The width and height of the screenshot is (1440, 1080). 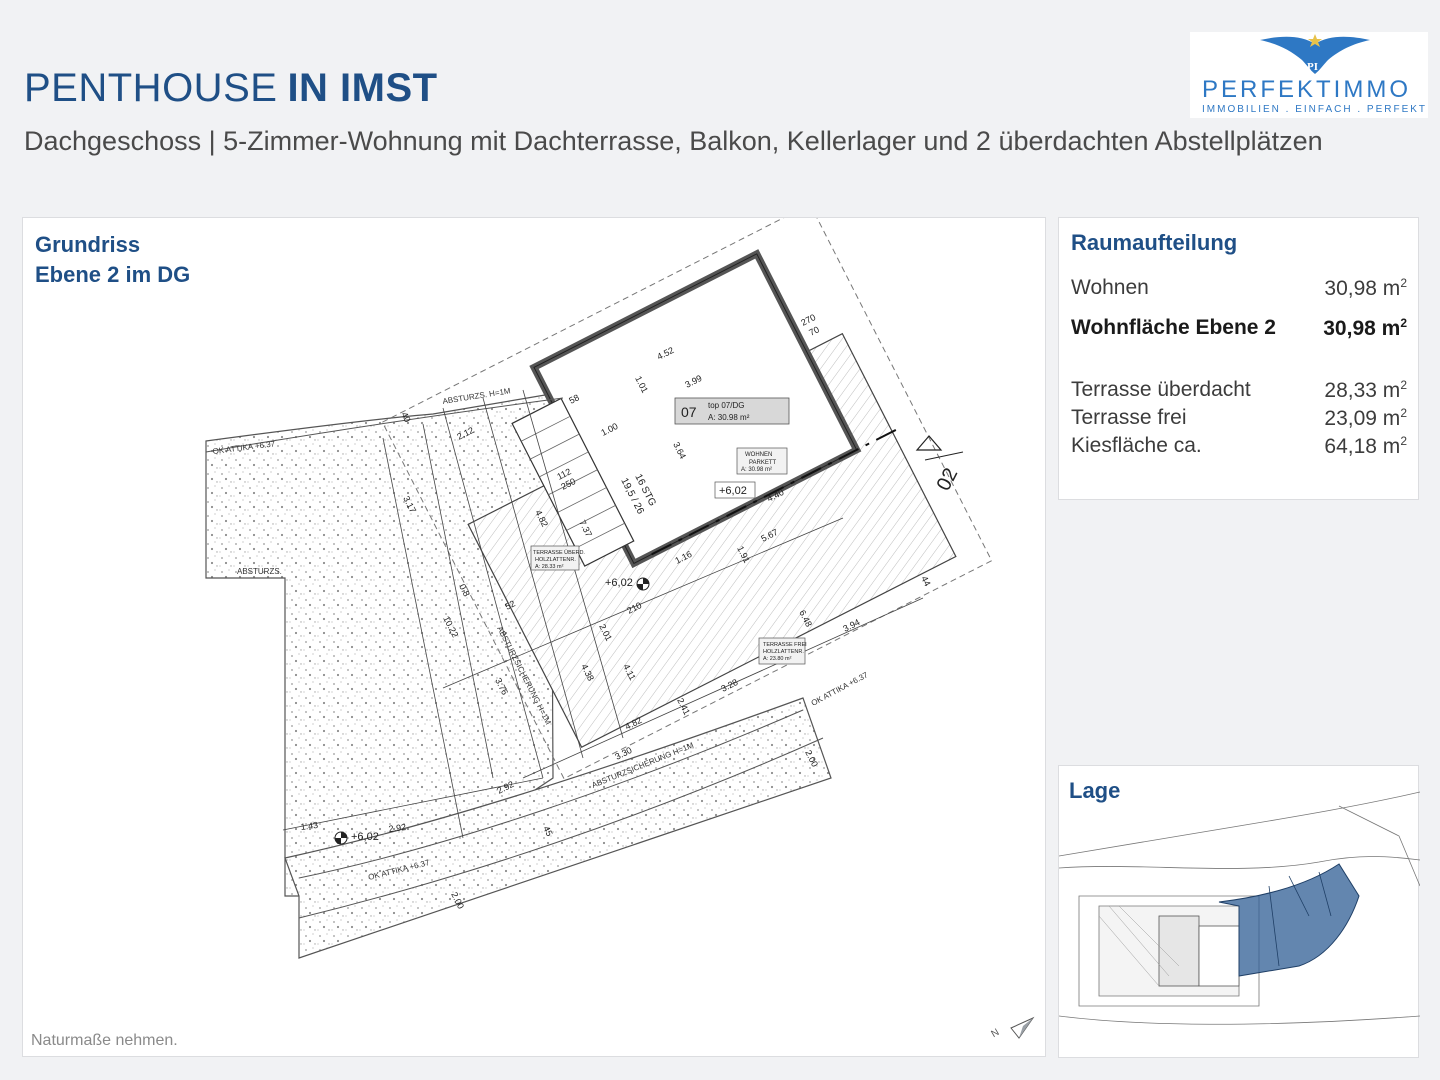 What do you see at coordinates (112, 260) in the screenshot?
I see `plan-title: Grundriss Ebene 2 im DG` at bounding box center [112, 260].